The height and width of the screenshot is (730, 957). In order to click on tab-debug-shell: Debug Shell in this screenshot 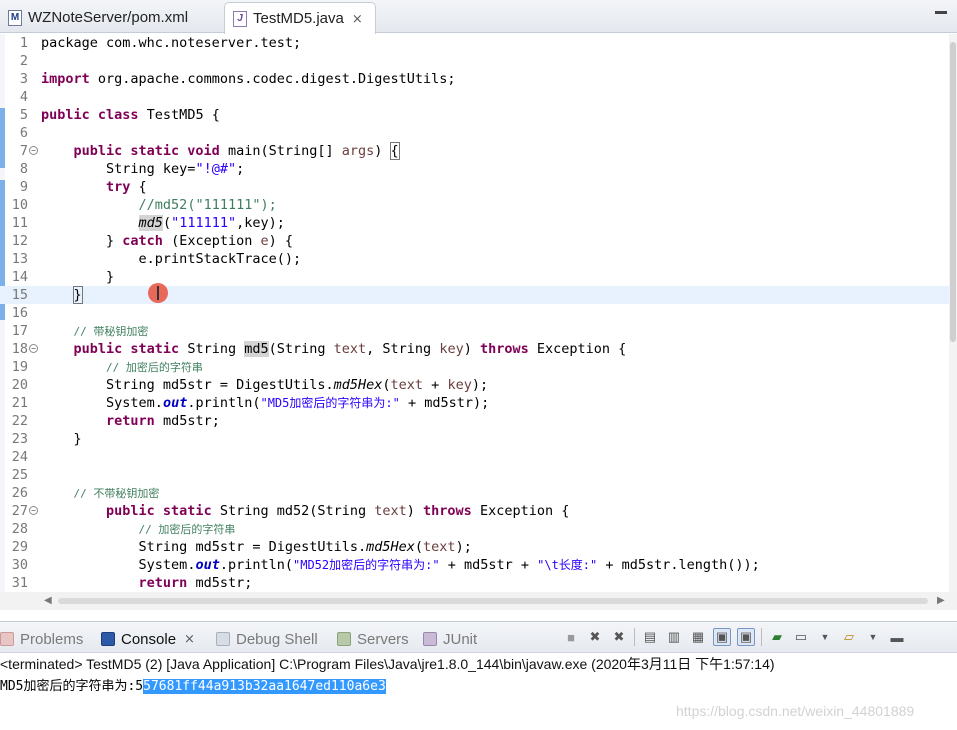, I will do `click(267, 639)`.